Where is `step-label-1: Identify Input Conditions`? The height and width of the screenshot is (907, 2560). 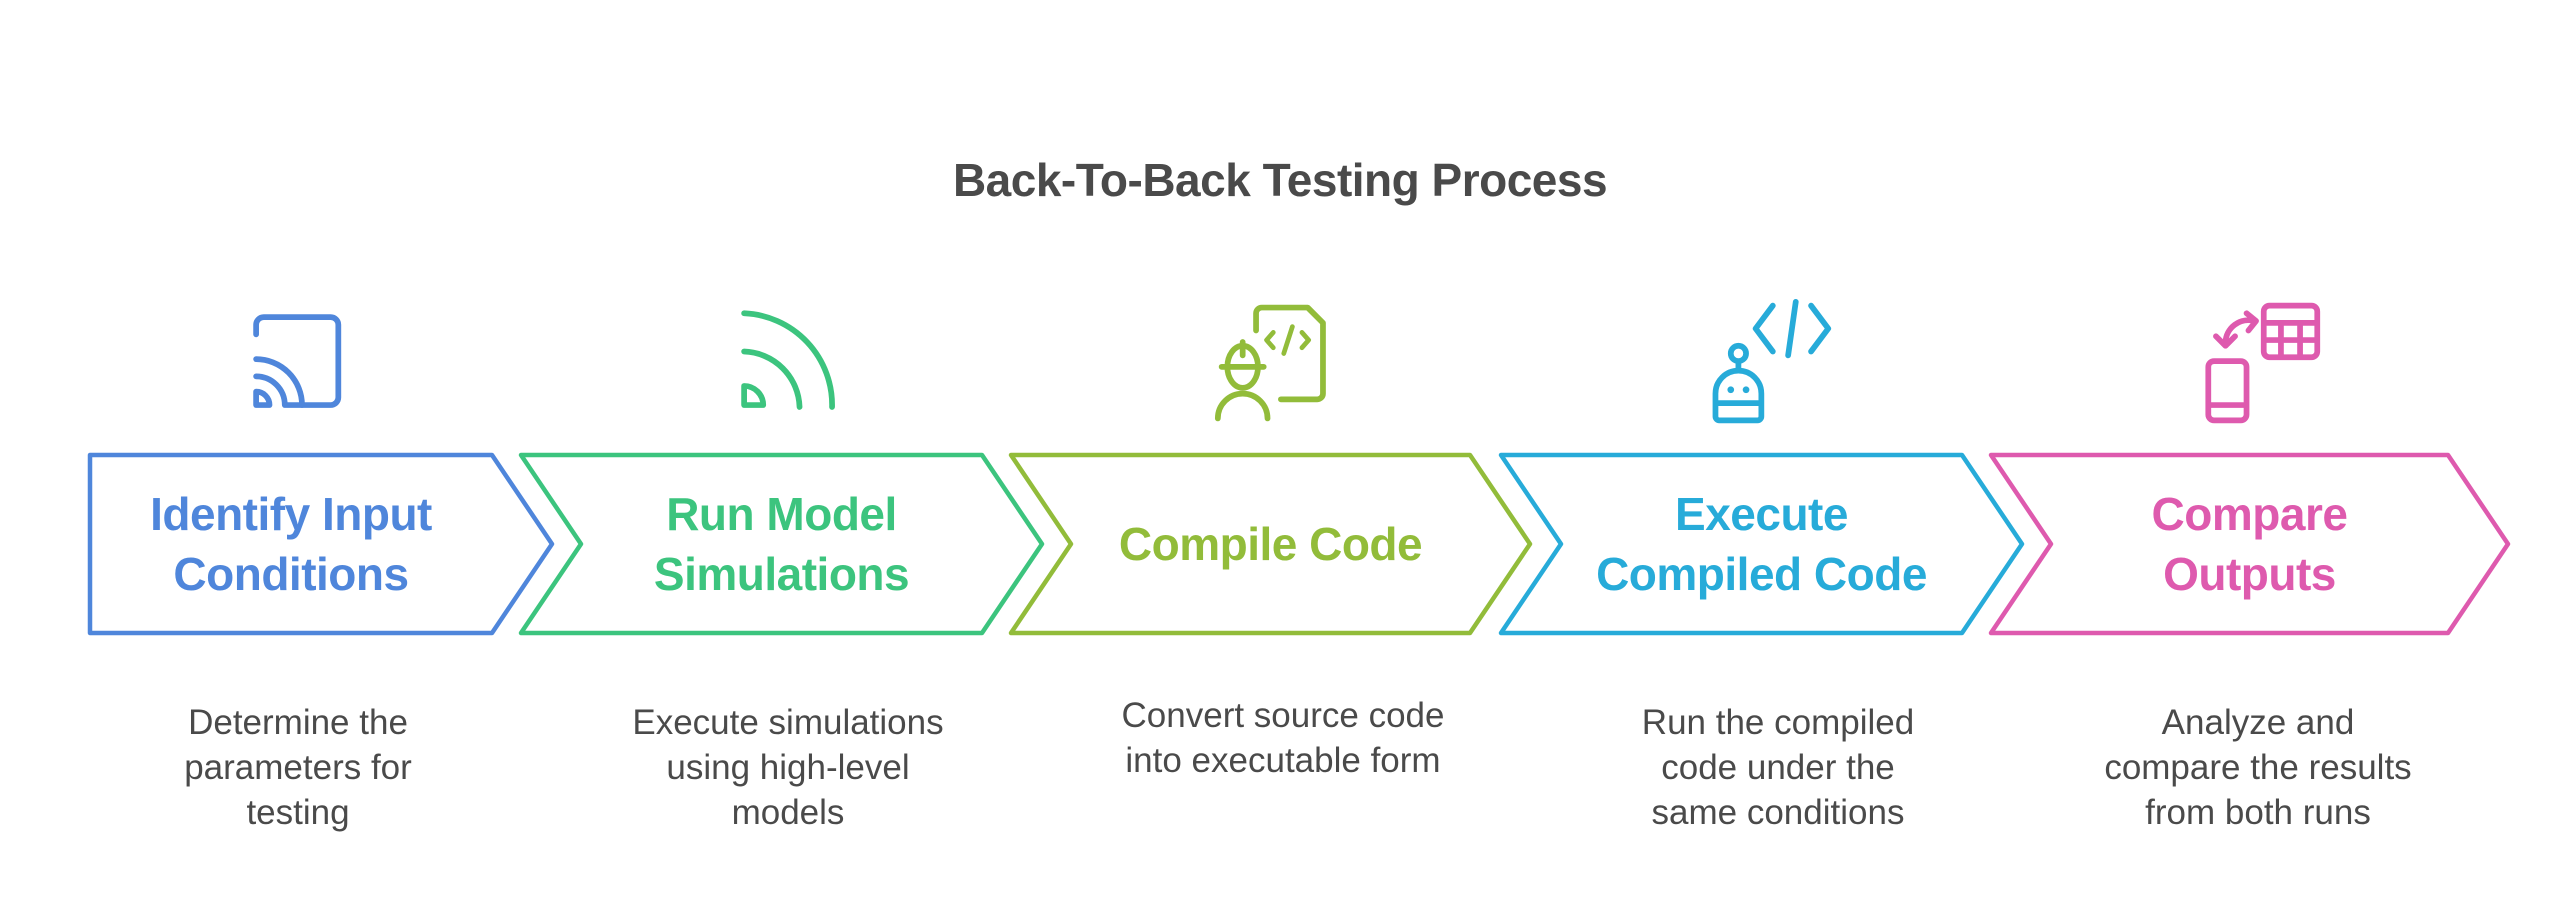
step-label-1: Identify Input Conditions is located at coordinates (291, 544).